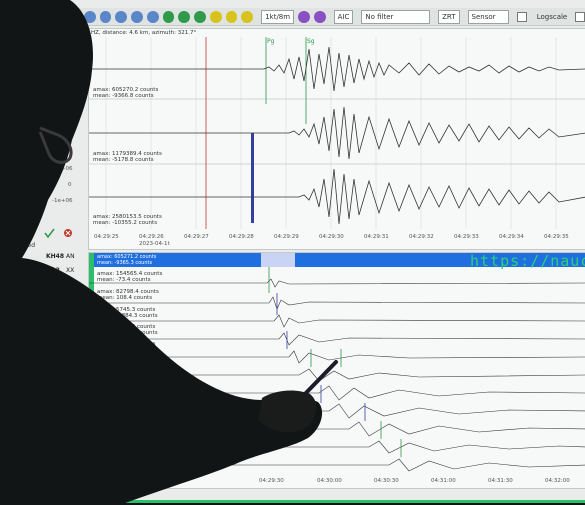 The width and height of the screenshot is (585, 505). I want to click on url-overlay: https://nauc, so click(527, 261).